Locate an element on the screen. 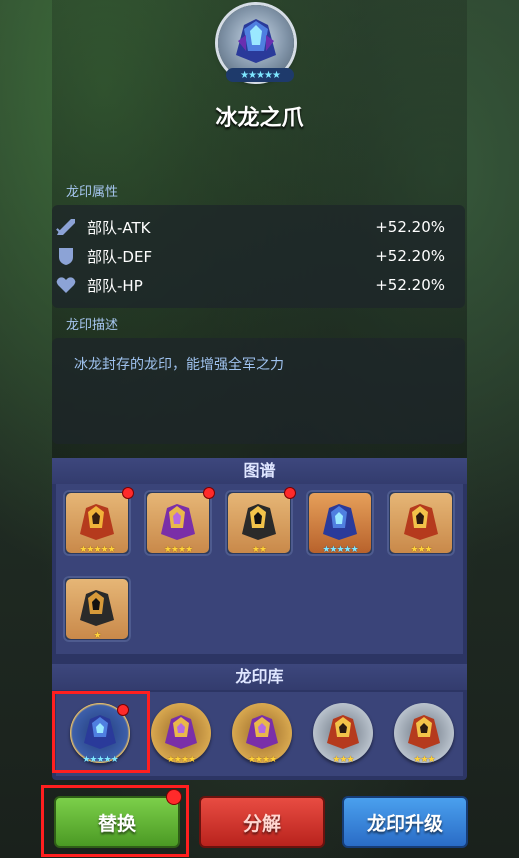  item-title: 冰龙之爪 is located at coordinates (259, 118).